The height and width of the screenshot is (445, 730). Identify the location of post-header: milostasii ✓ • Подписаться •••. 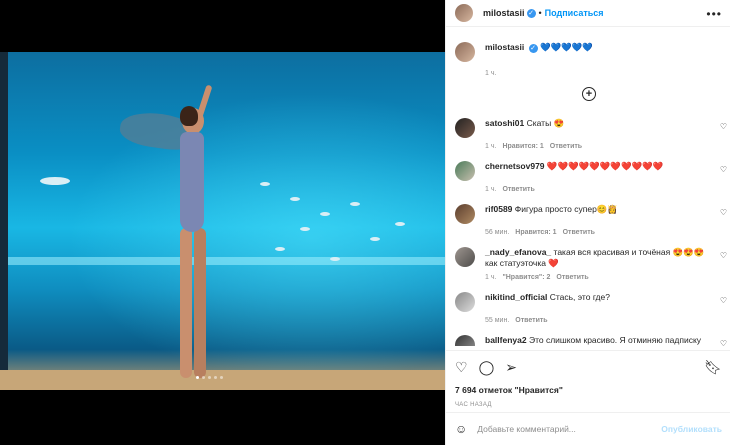
(588, 13).